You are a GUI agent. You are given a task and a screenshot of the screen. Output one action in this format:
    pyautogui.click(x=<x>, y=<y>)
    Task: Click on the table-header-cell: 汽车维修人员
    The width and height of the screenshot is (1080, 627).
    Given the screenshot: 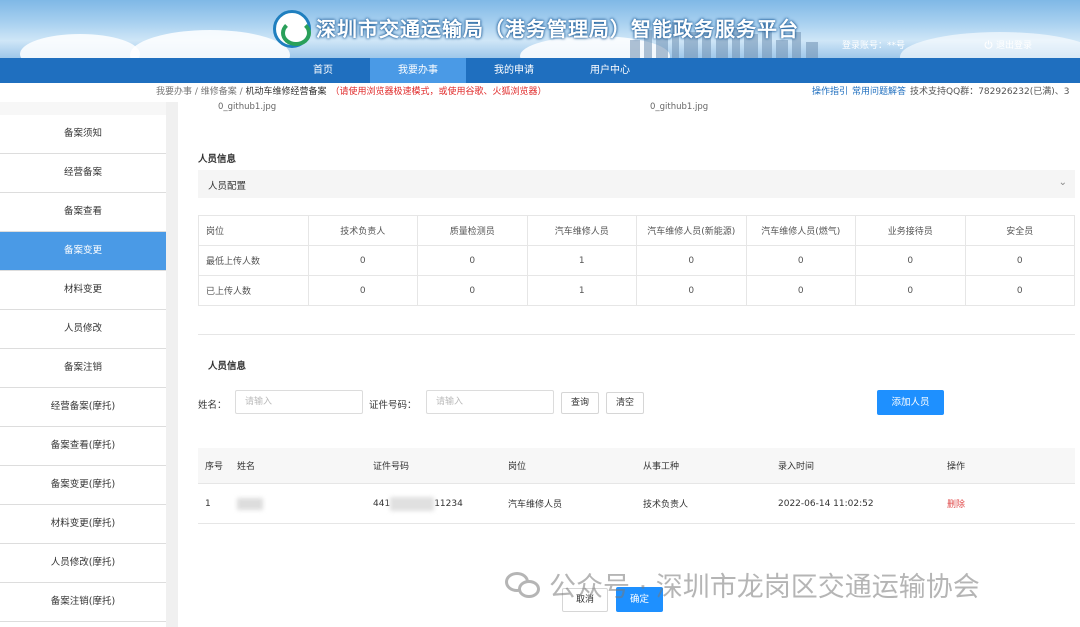 What is the action you would take?
    pyautogui.click(x=581, y=230)
    